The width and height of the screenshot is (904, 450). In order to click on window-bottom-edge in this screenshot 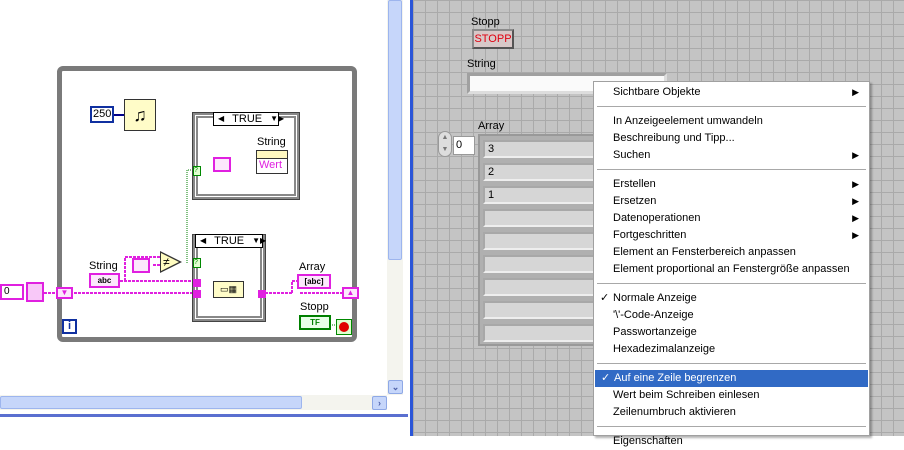, I will do `click(204, 425)`.